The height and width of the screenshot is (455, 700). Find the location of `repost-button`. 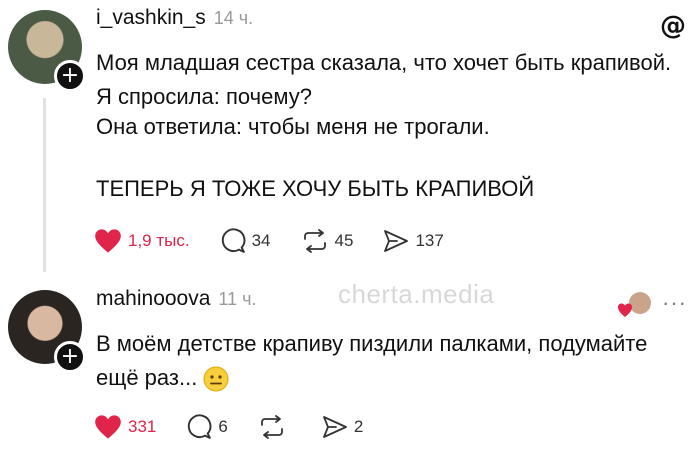

repost-button is located at coordinates (275, 427).